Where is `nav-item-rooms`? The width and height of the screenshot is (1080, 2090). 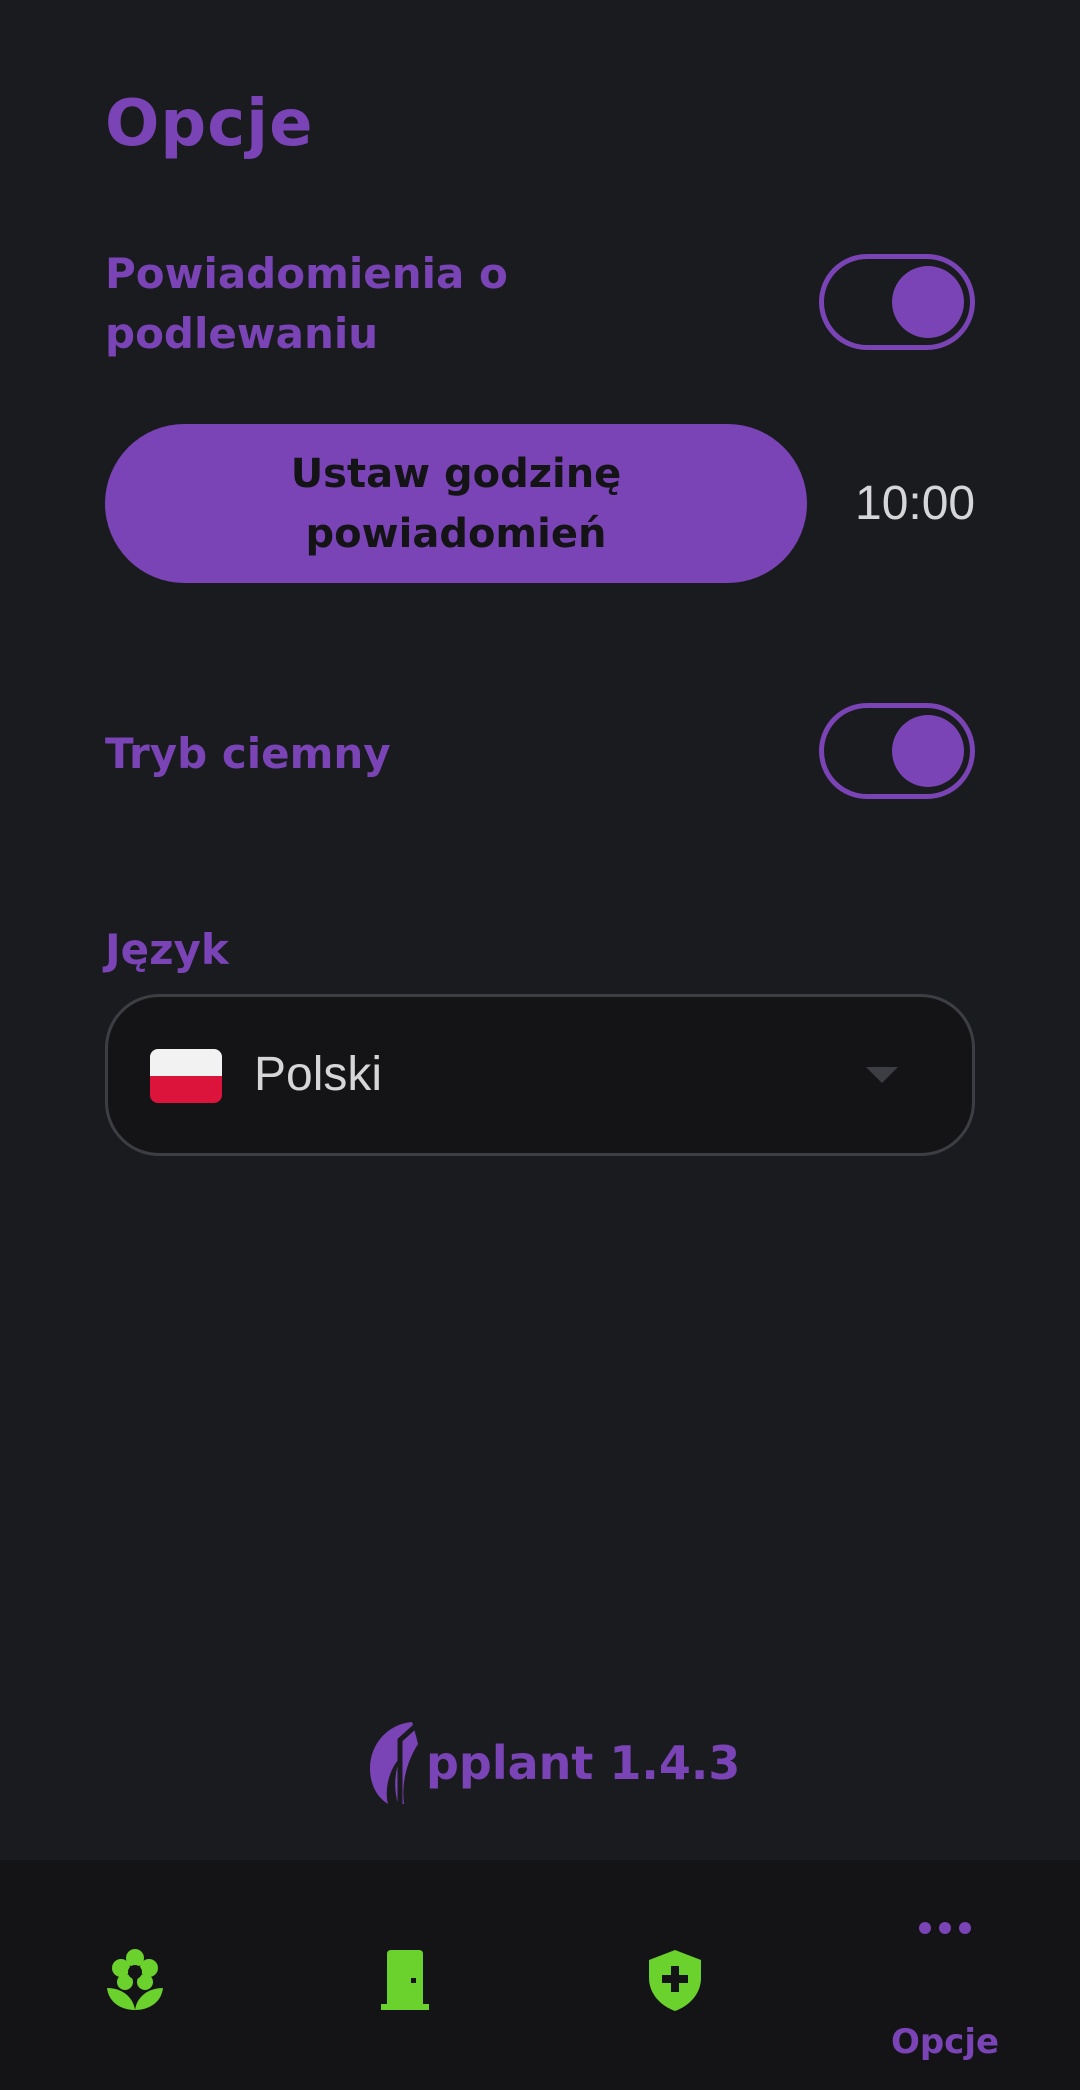 nav-item-rooms is located at coordinates (405, 1975).